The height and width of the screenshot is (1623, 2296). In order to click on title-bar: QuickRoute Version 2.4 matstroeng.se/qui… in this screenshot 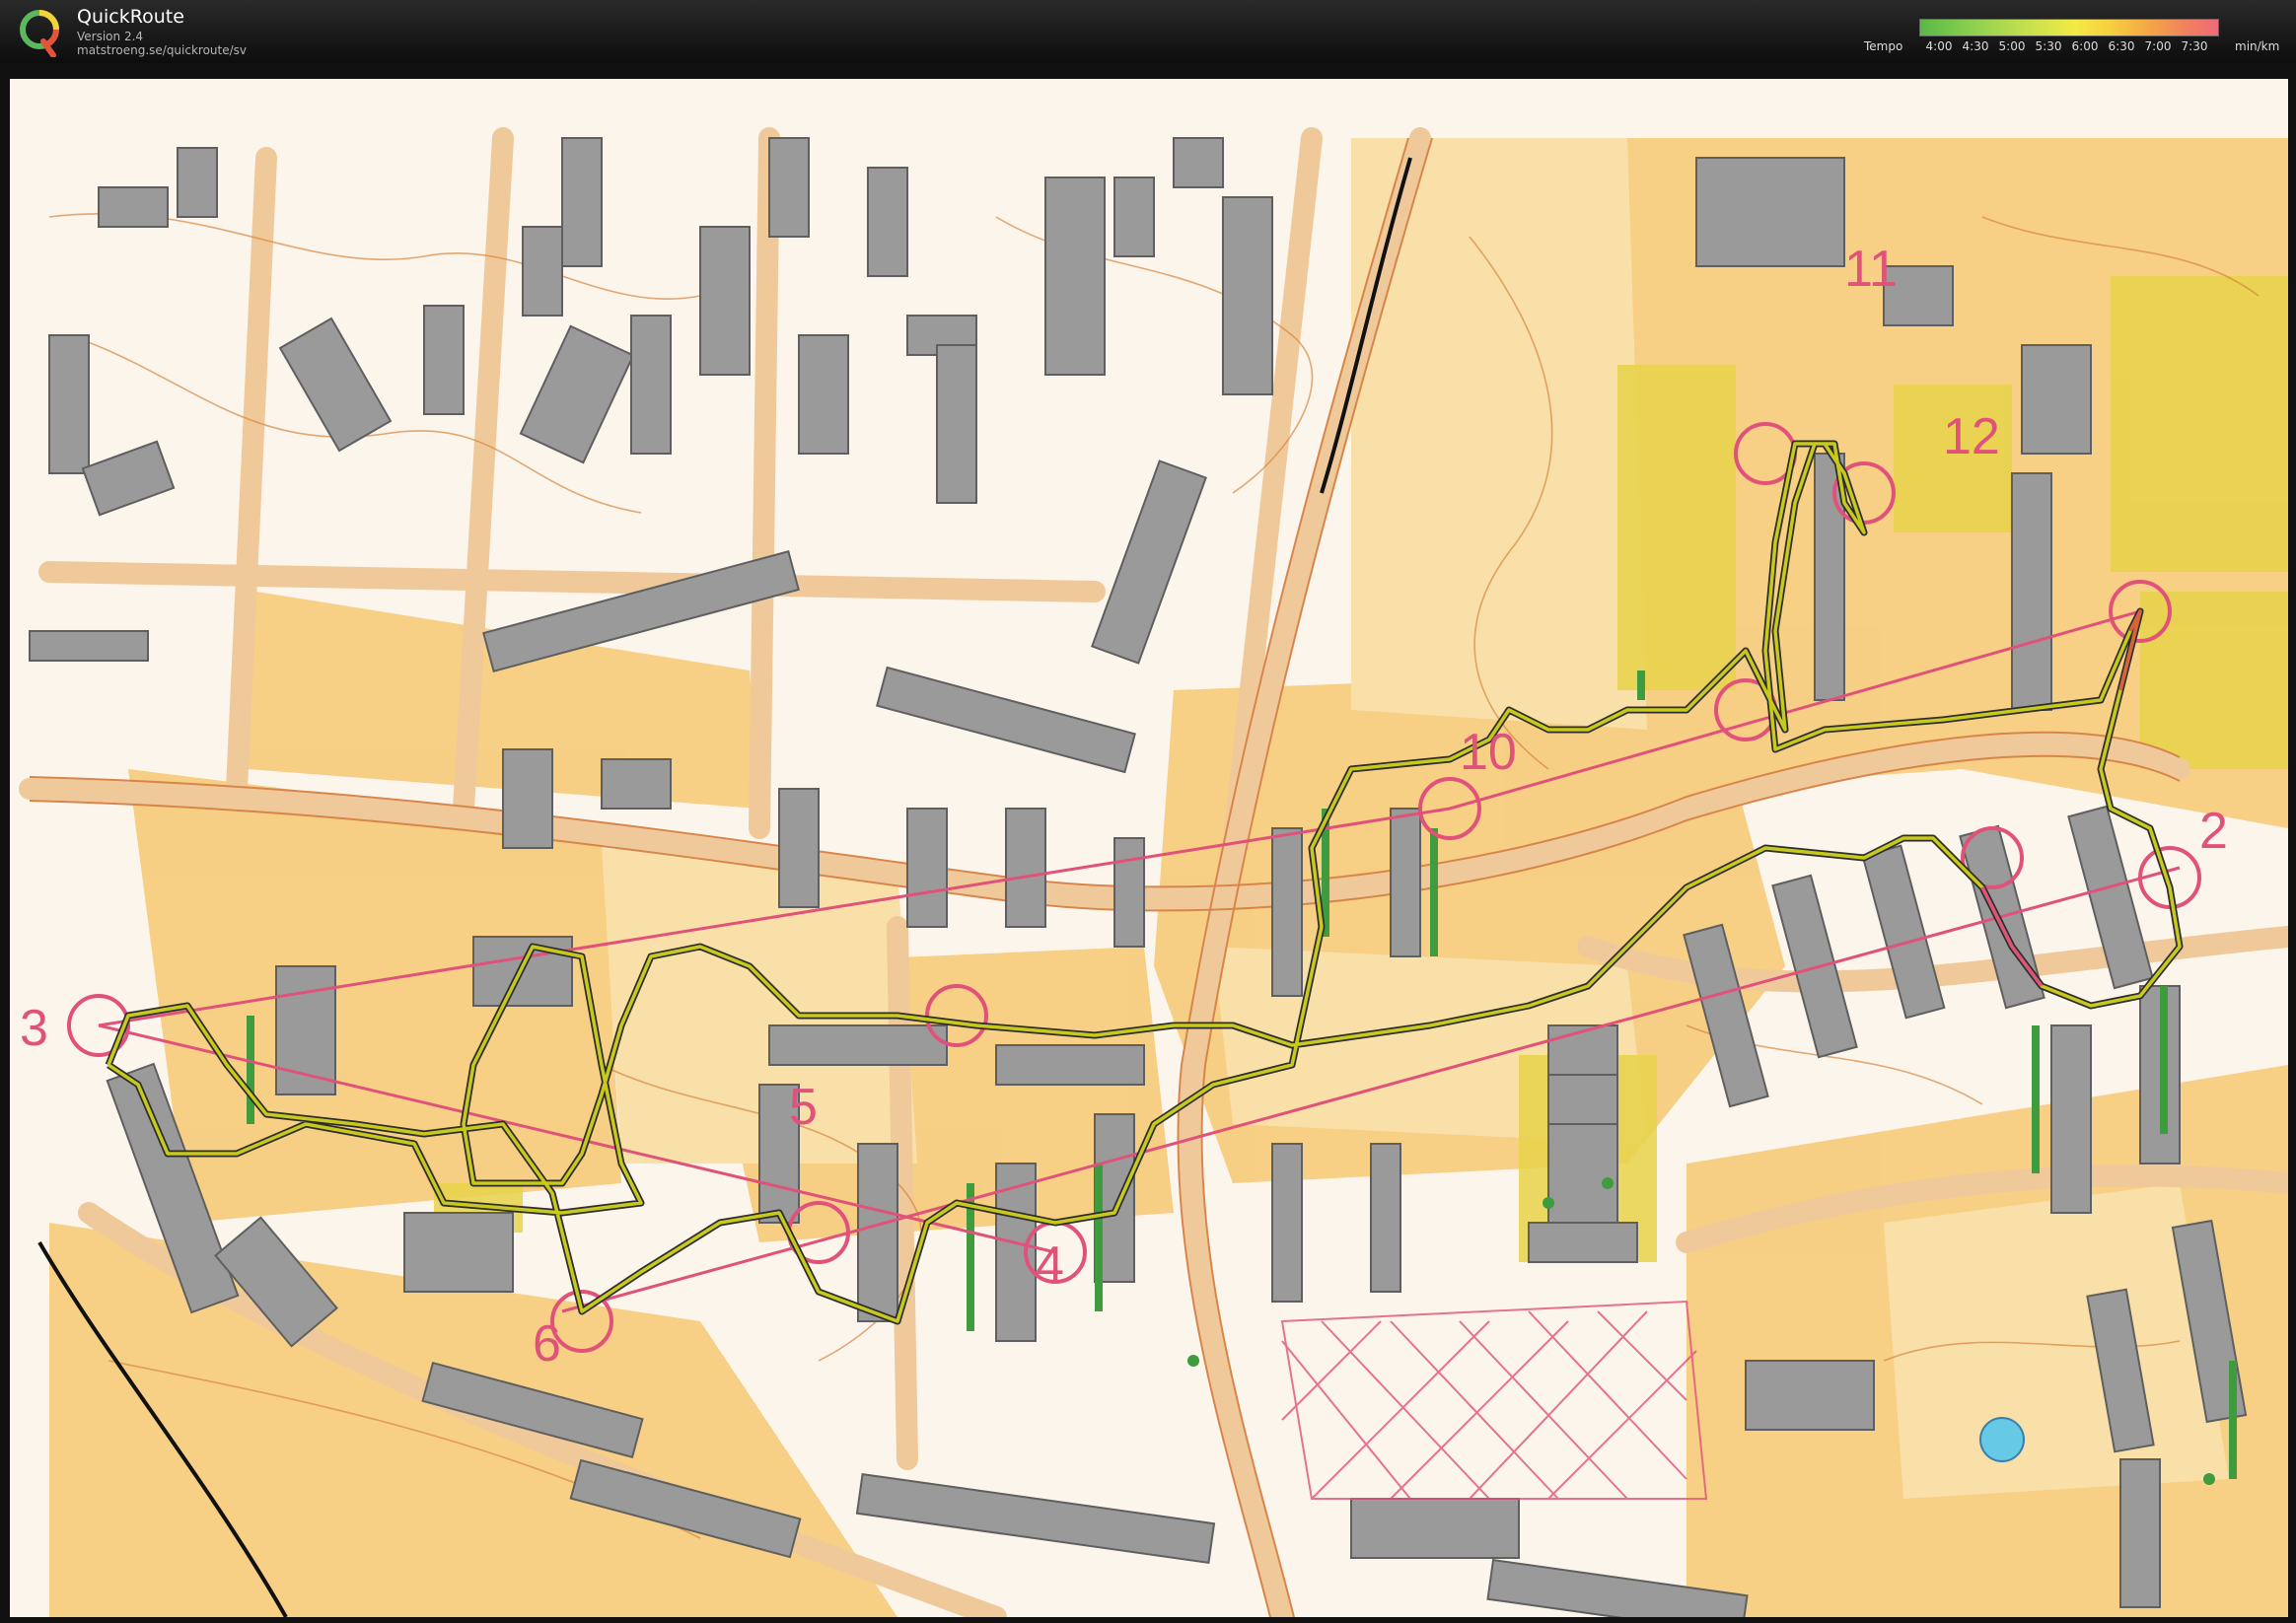, I will do `click(1148, 32)`.